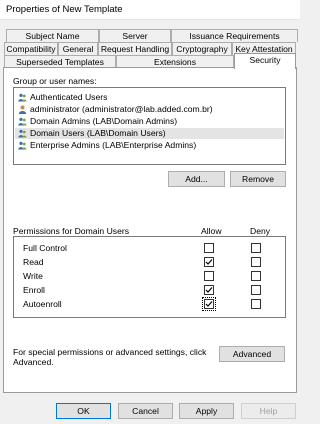 Image resolution: width=320 pixels, height=424 pixels. What do you see at coordinates (64, 9) in the screenshot?
I see `window-title: Properties of New Template` at bounding box center [64, 9].